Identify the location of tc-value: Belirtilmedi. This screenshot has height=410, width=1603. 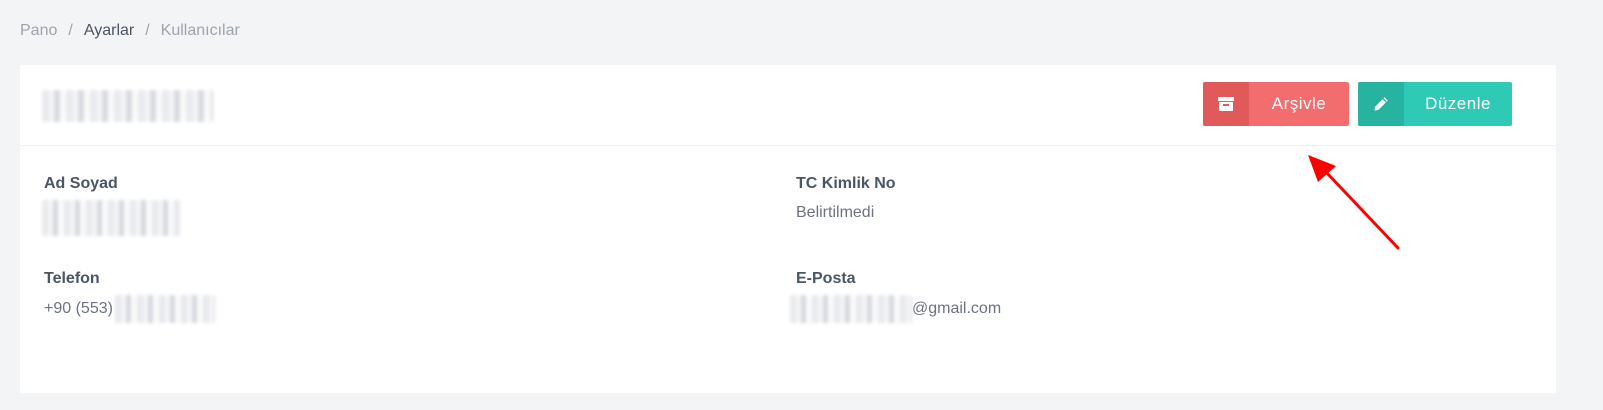
(835, 212).